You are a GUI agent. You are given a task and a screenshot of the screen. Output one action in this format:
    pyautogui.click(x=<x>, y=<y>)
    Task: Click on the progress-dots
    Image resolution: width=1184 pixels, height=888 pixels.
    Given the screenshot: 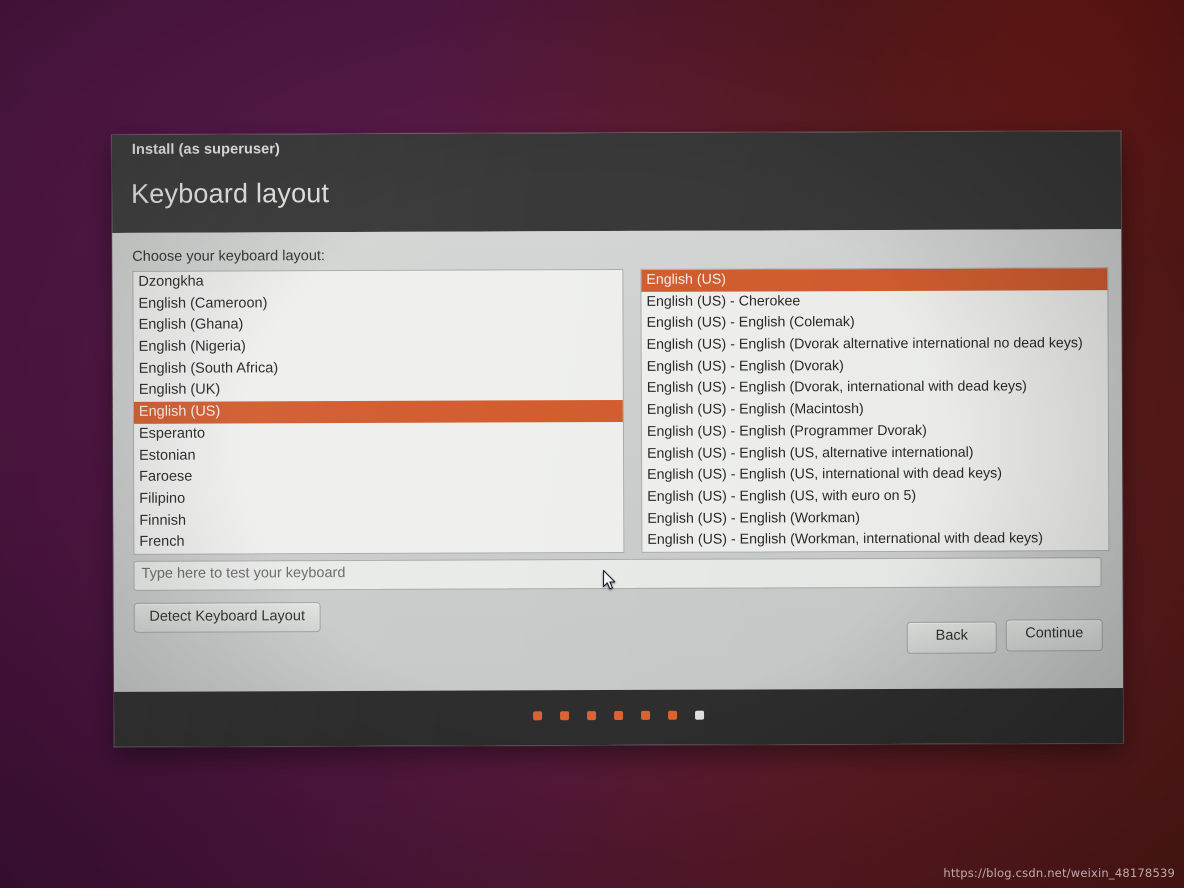 What is the action you would take?
    pyautogui.click(x=618, y=715)
    